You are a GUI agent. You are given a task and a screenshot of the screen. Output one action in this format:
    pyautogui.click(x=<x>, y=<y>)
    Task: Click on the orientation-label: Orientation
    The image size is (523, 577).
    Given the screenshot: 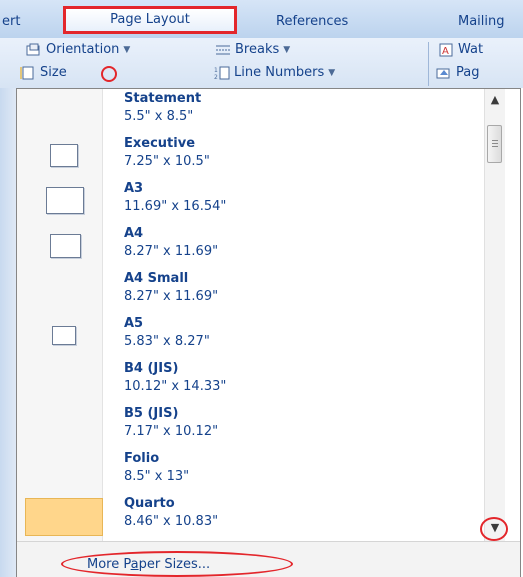 What is the action you would take?
    pyautogui.click(x=83, y=49)
    